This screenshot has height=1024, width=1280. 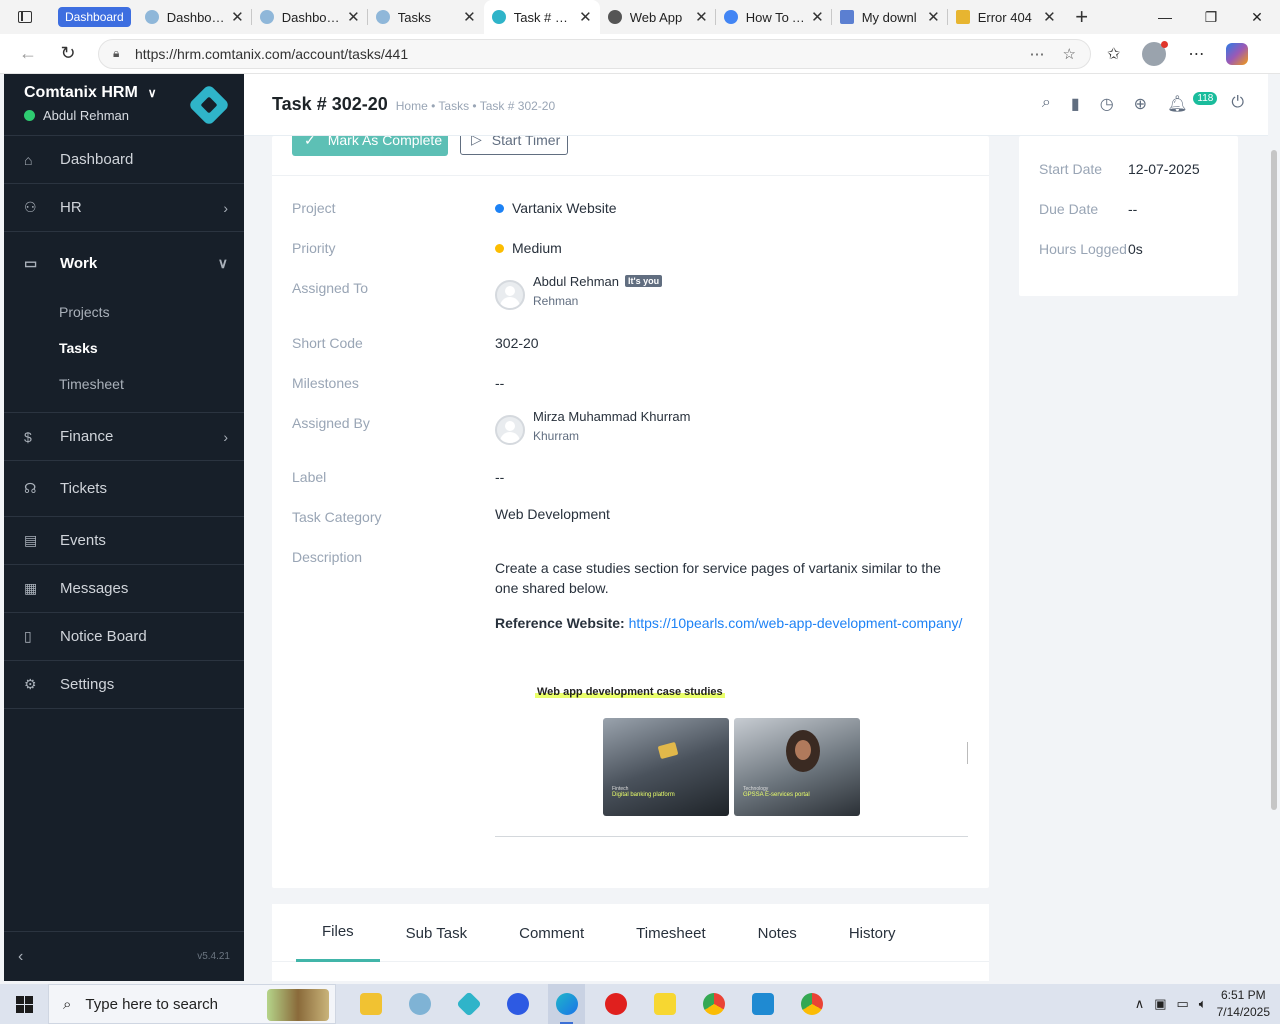 I want to click on settings-more-icon: ⋯, so click(x=1196, y=54).